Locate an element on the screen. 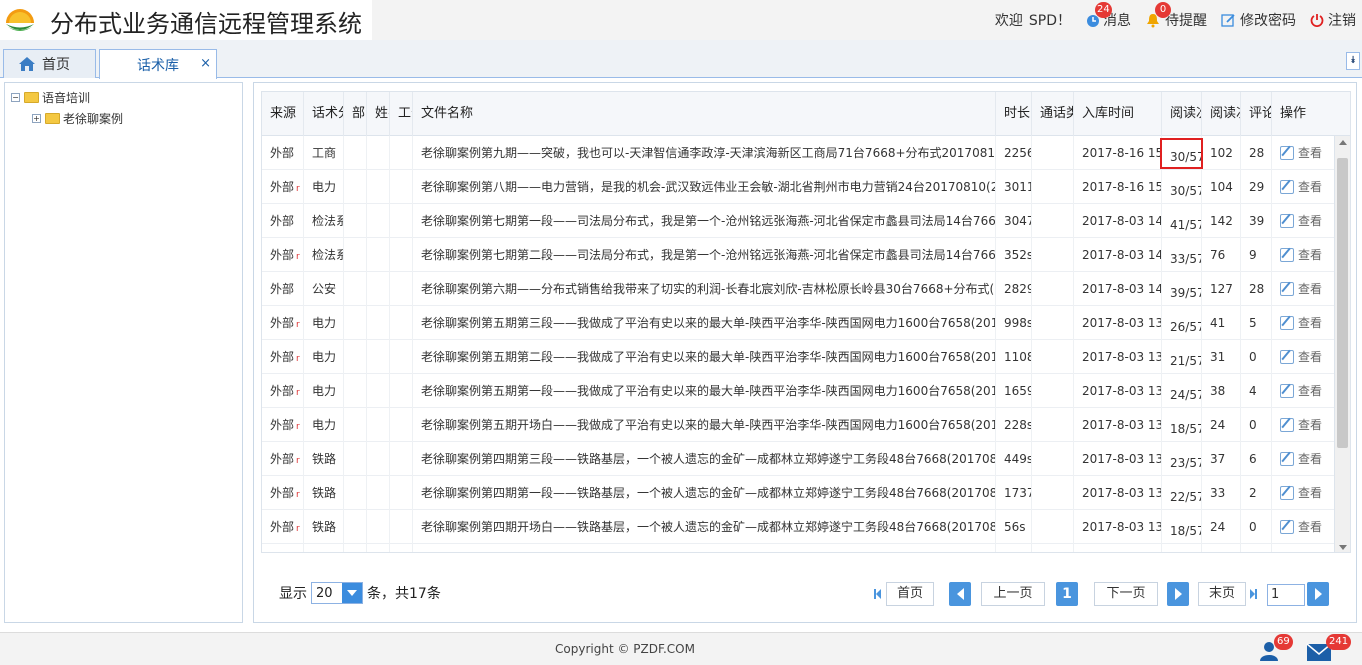 This screenshot has height=665, width=1362. cell-comments: 9 is located at coordinates (1256, 255).